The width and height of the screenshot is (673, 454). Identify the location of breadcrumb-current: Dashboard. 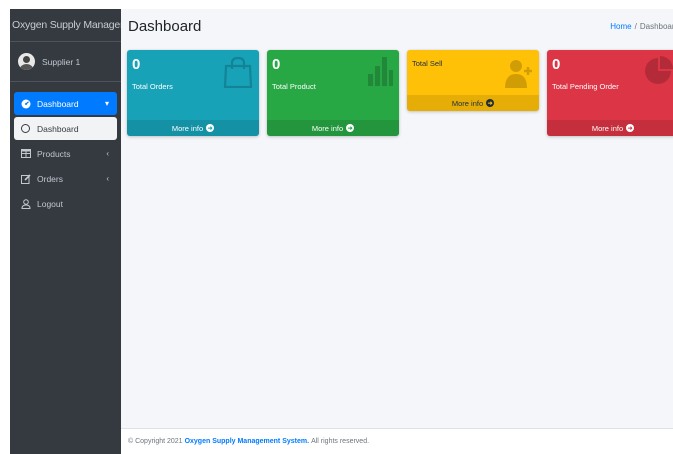
(656, 26).